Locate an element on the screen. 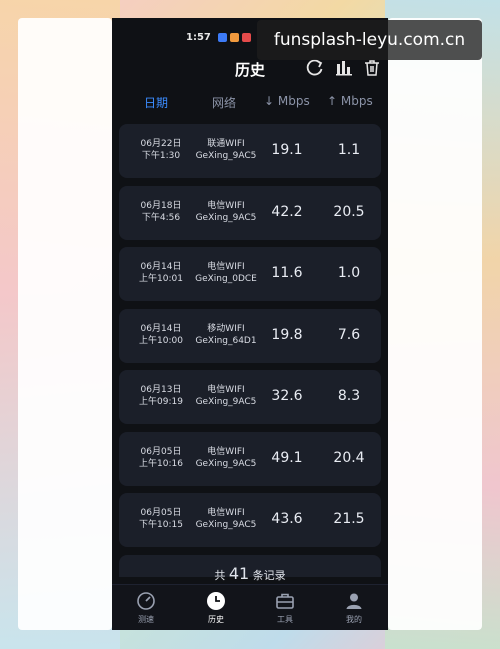 The width and height of the screenshot is (500, 649). row-datetime: 06月14日 上午10:00 is located at coordinates (161, 335).